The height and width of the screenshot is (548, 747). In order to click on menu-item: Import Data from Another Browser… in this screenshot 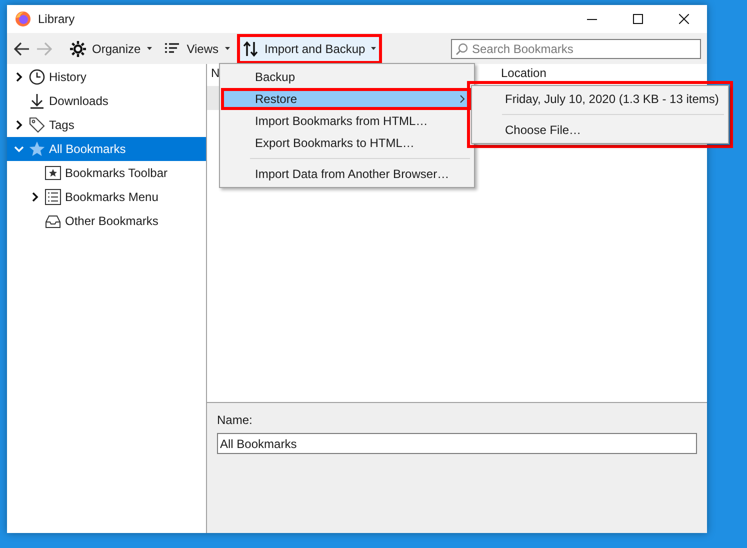, I will do `click(347, 174)`.